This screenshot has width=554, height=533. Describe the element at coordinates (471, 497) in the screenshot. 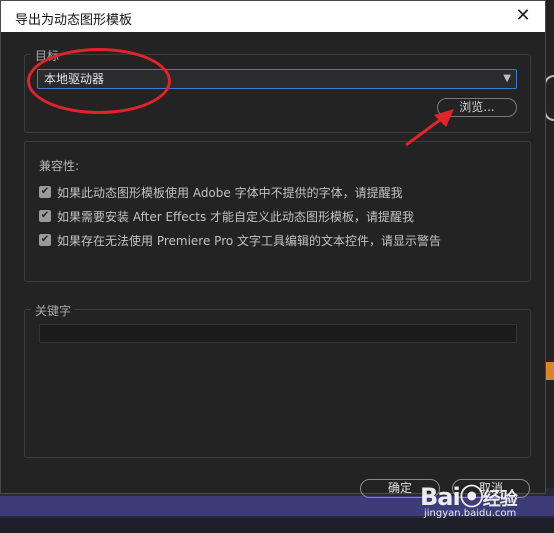

I see `paw-icon: ⦿` at that location.